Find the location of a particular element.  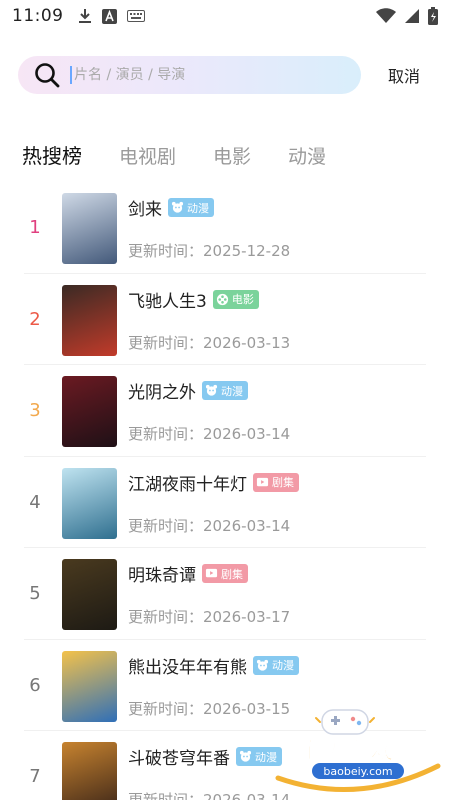

category-tabs: 热搜榜 电视剧 电影 动漫 is located at coordinates (192, 154).